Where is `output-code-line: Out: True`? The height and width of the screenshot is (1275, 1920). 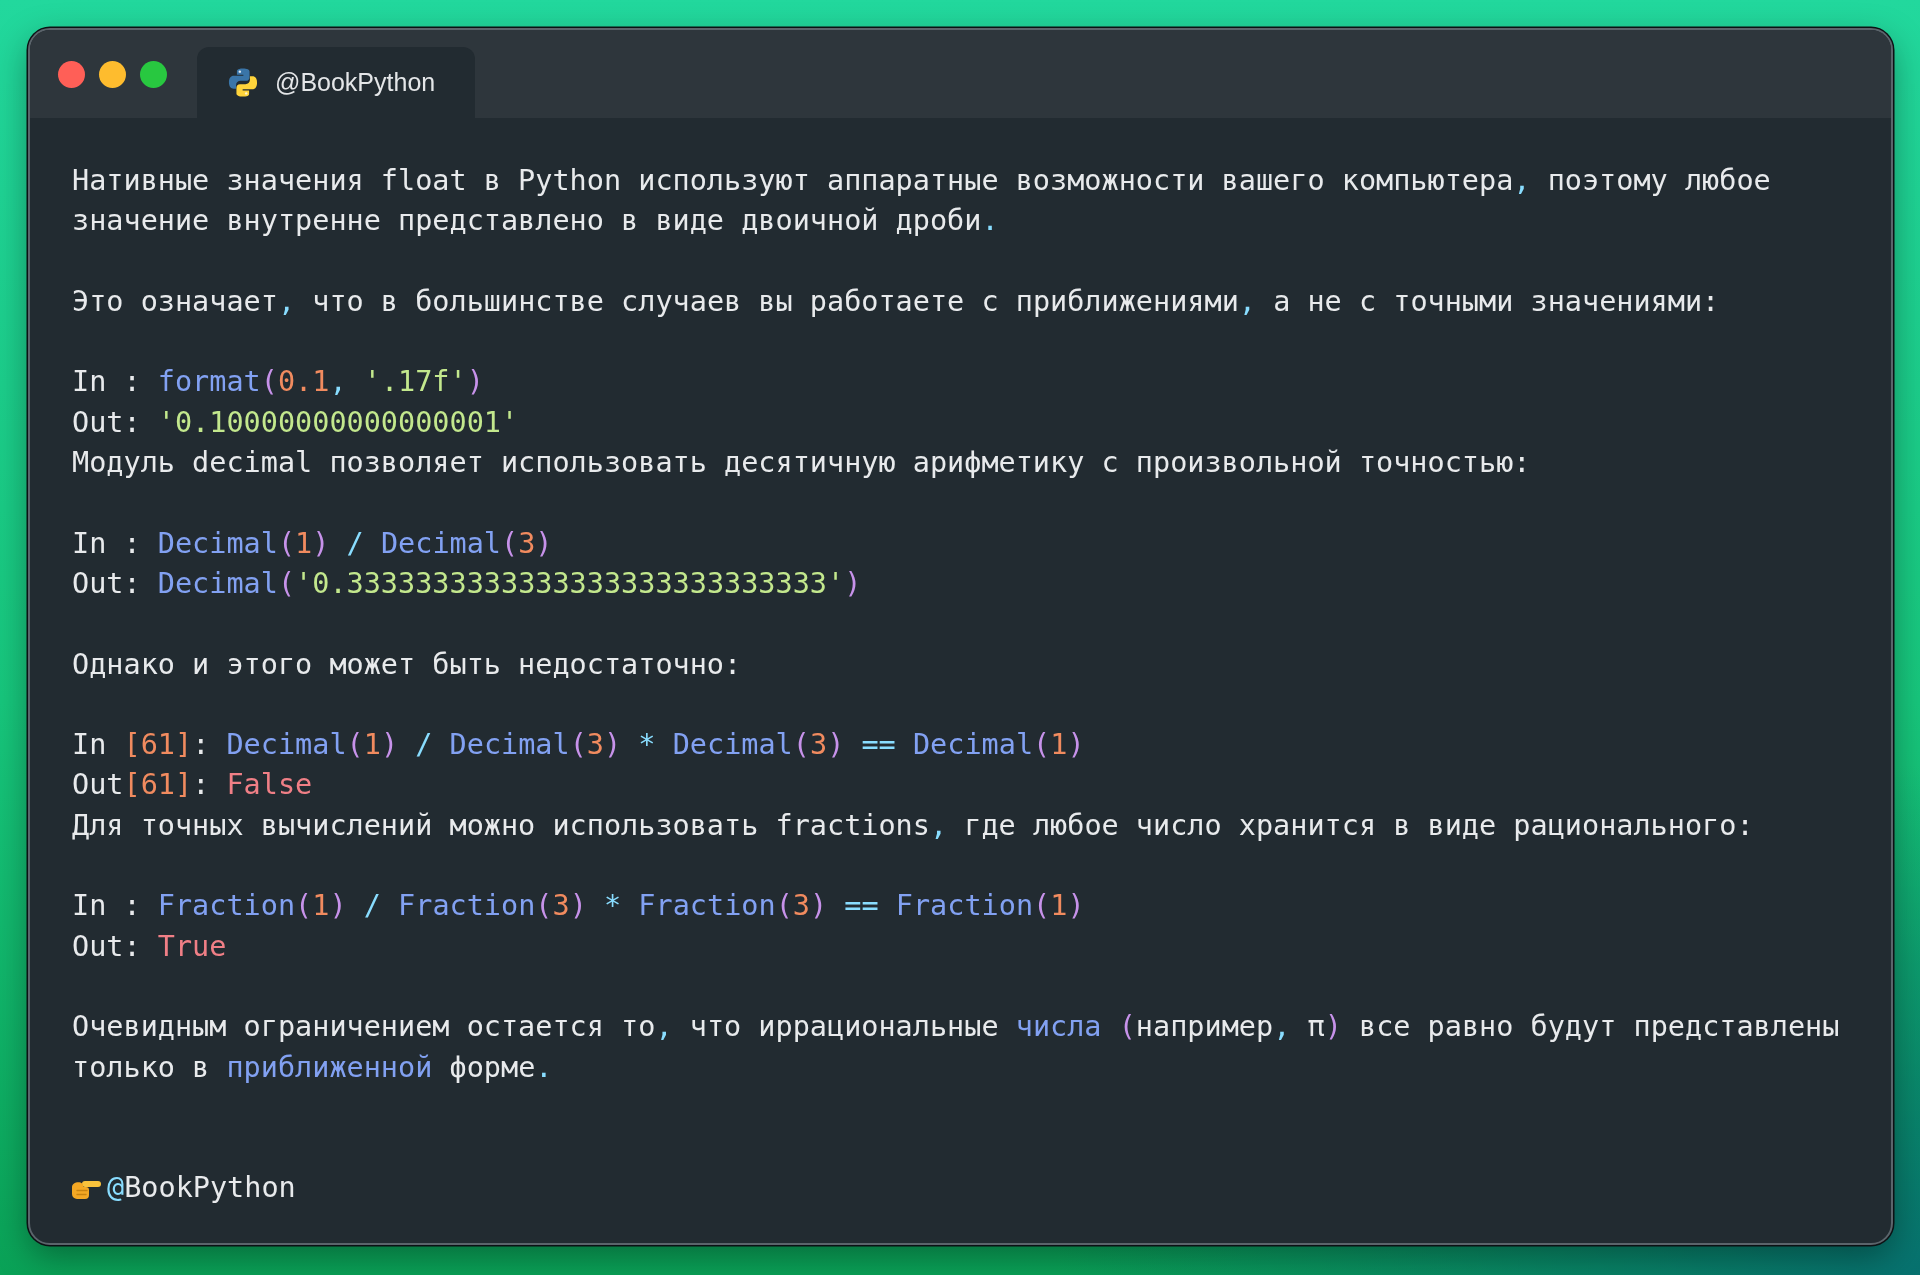
output-code-line: Out: True is located at coordinates (149, 946).